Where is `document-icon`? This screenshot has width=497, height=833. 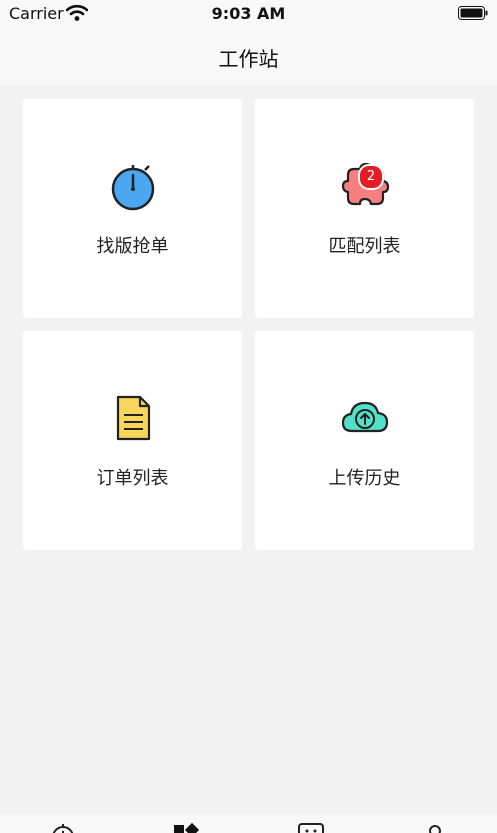 document-icon is located at coordinates (133, 418).